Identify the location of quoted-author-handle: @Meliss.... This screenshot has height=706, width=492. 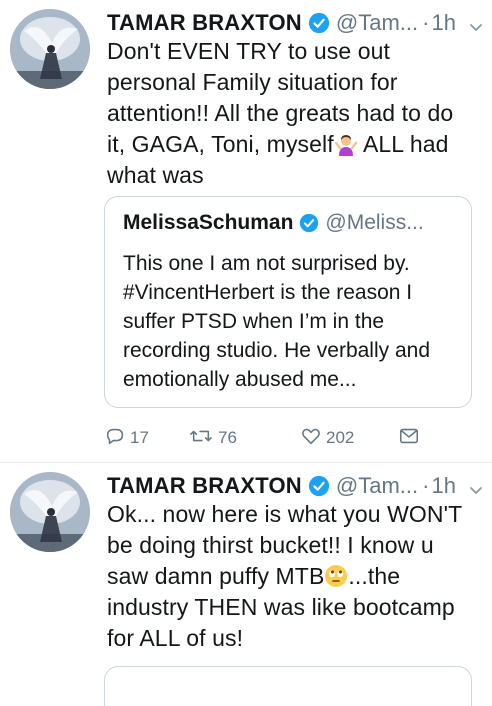
(374, 222).